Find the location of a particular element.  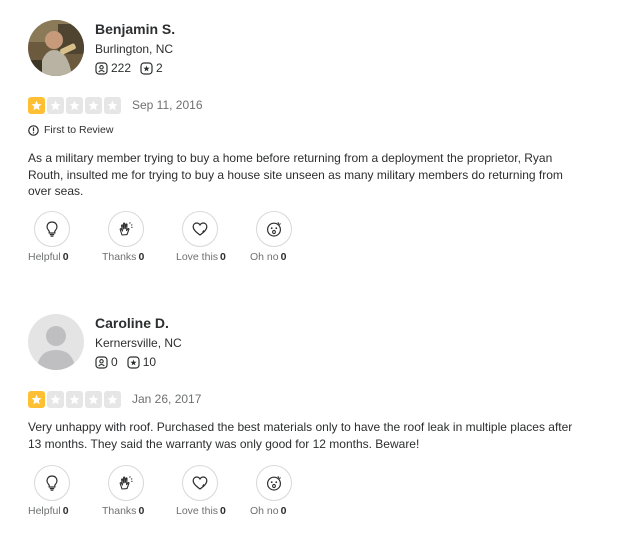

rating-row: Sep 11, 2016 is located at coordinates (313, 105).